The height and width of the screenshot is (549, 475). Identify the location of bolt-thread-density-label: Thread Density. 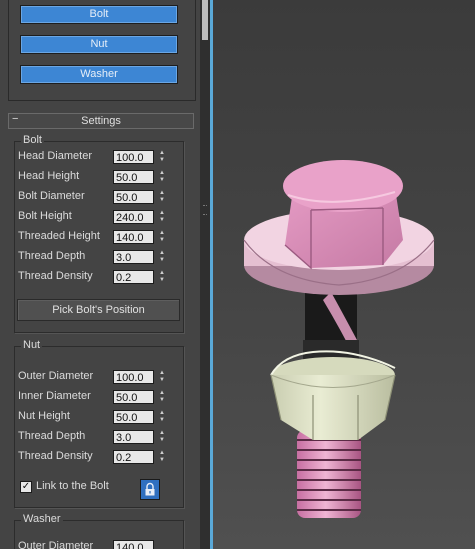
(55, 276).